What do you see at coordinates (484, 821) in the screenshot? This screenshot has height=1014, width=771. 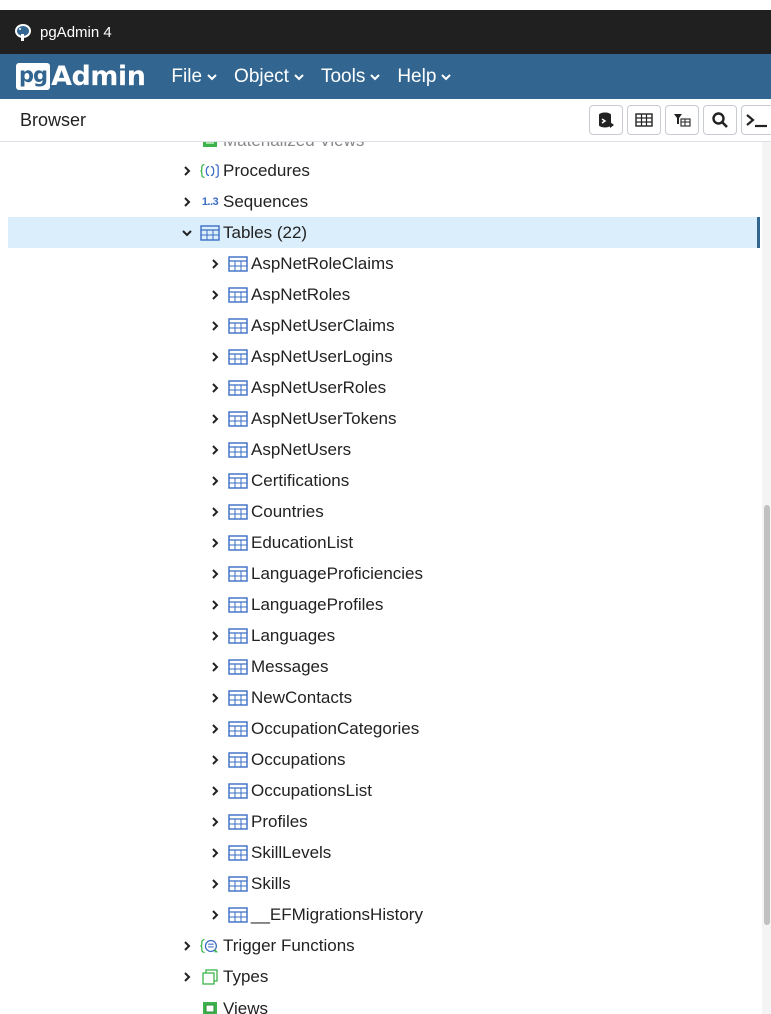 I see `tree-node-table: Profiles` at bounding box center [484, 821].